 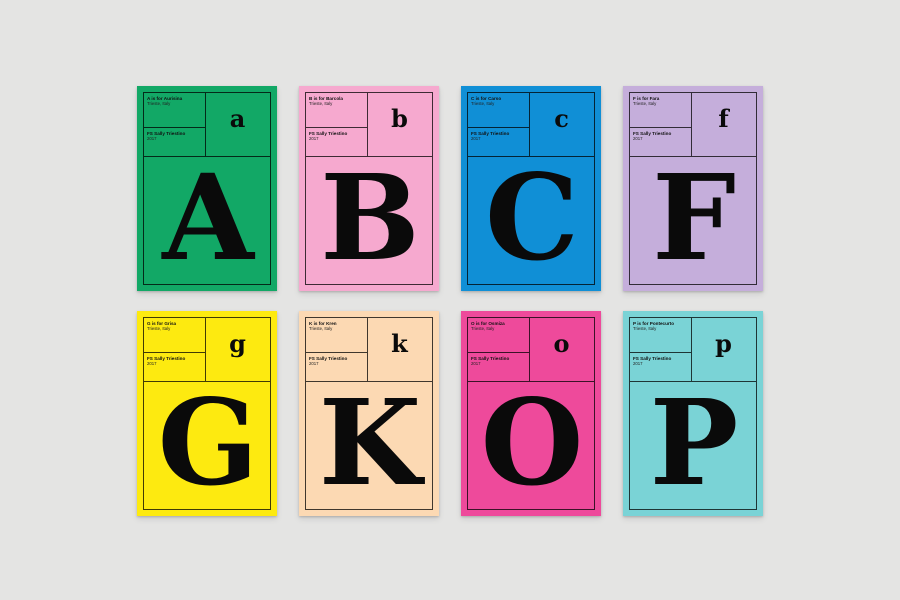 What do you see at coordinates (694, 442) in the screenshot?
I see `uppercase-letter: P` at bounding box center [694, 442].